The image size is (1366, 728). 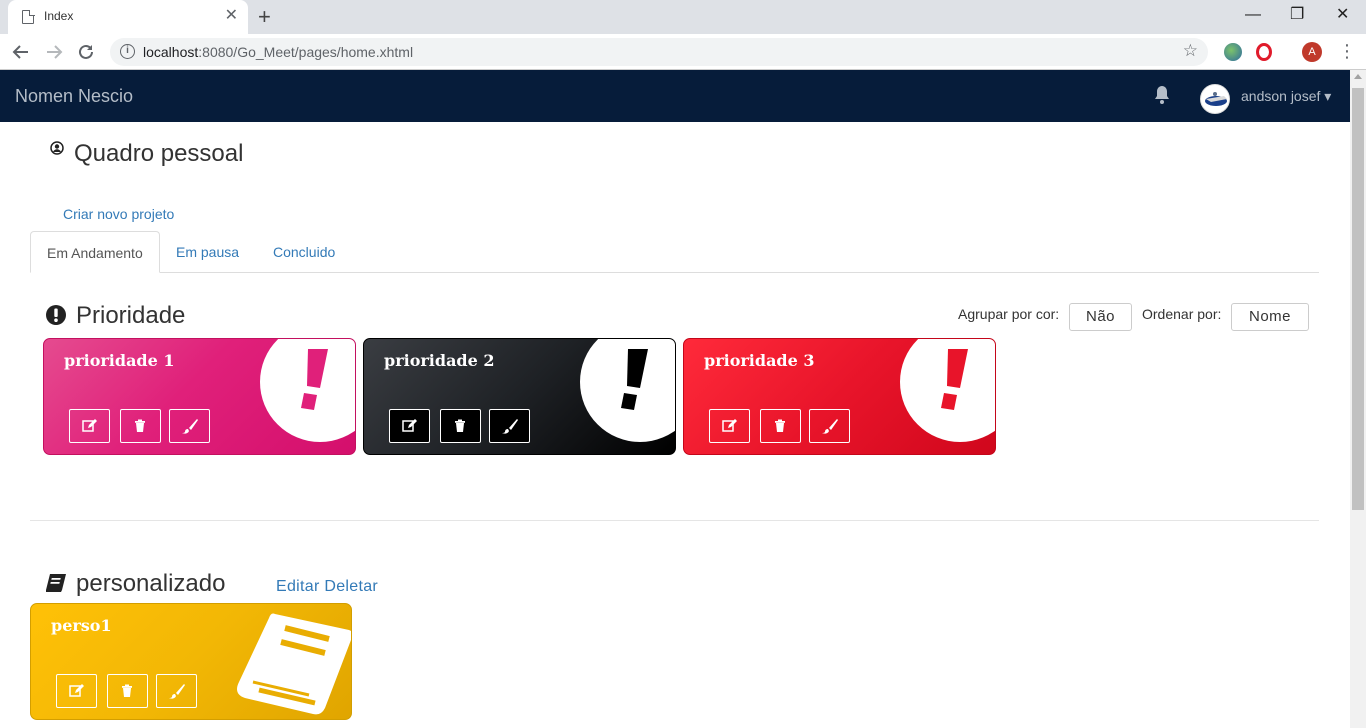 I want to click on tab-title: Index, so click(x=59, y=16).